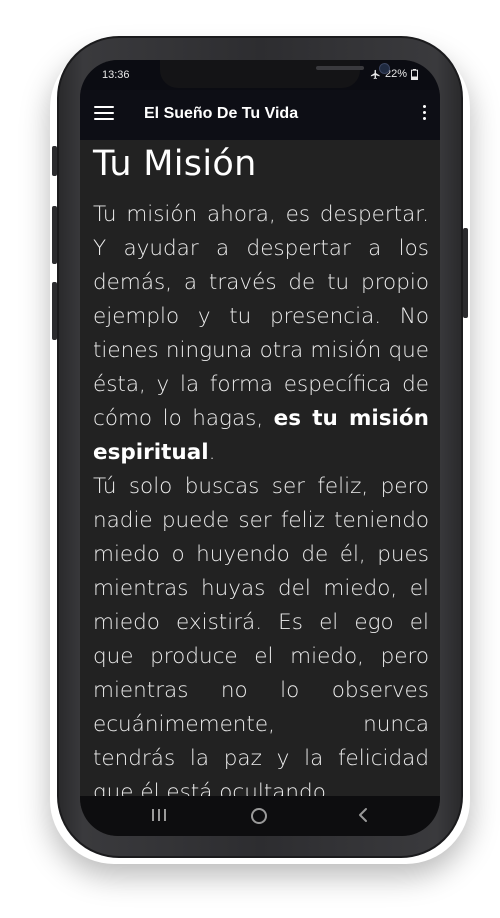 Image resolution: width=500 pixels, height=918 pixels. What do you see at coordinates (212, 452) in the screenshot?
I see `paragraph-text-end: .` at bounding box center [212, 452].